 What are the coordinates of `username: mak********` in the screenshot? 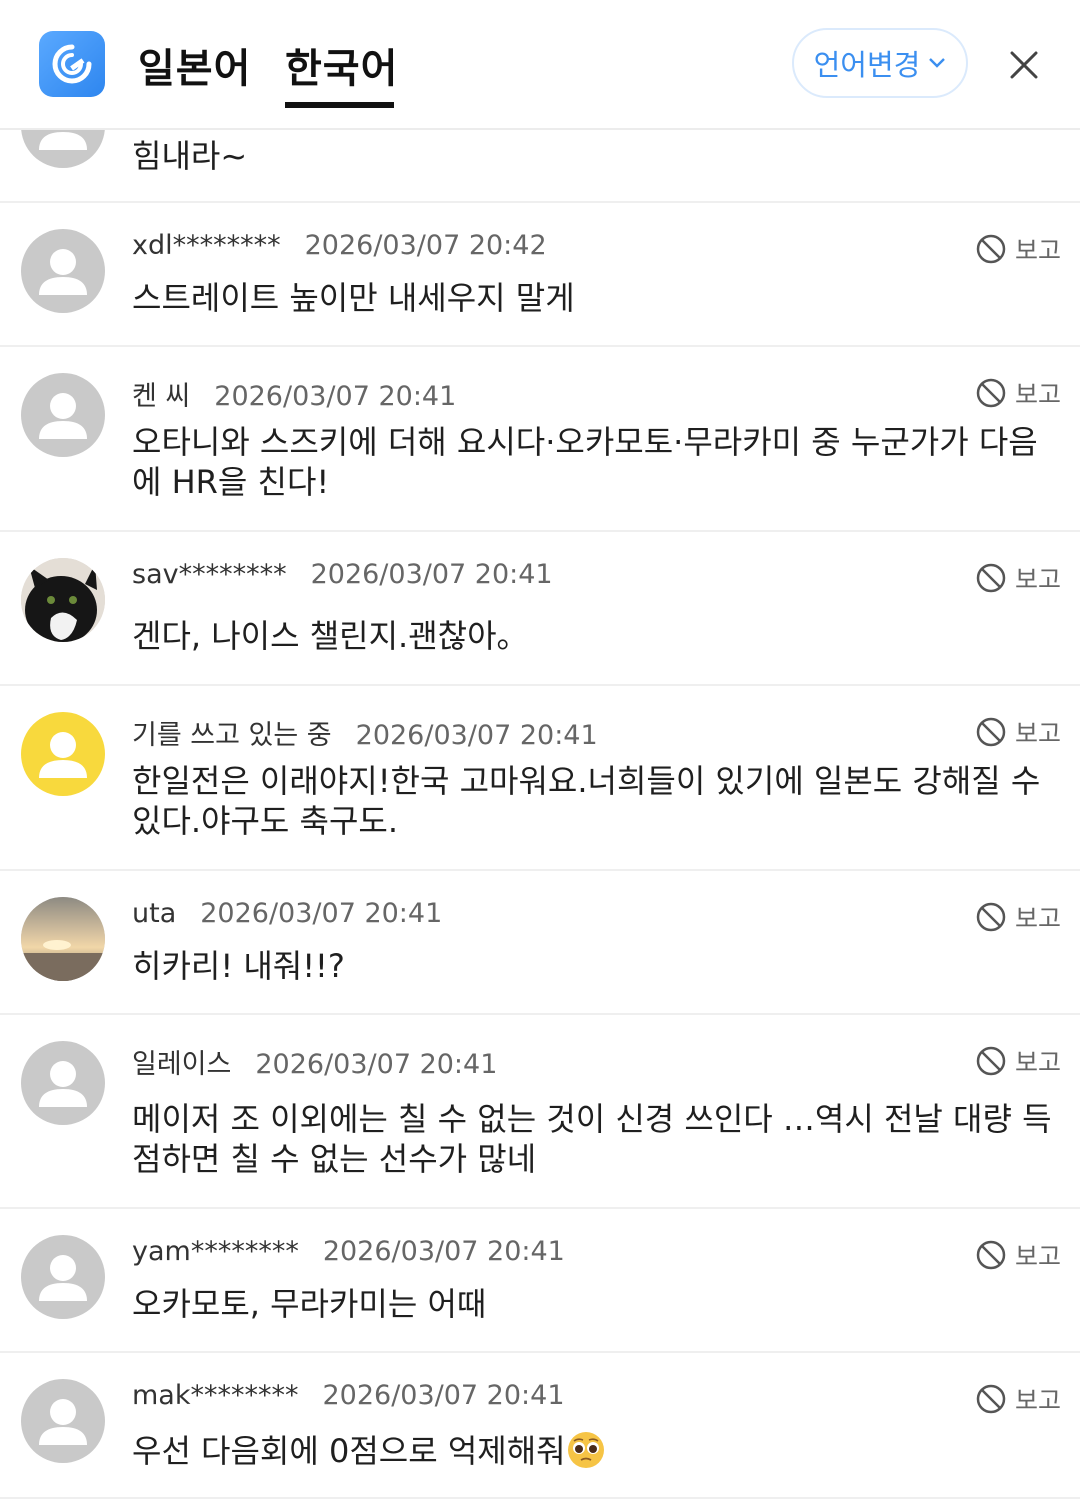 It's located at (215, 1395).